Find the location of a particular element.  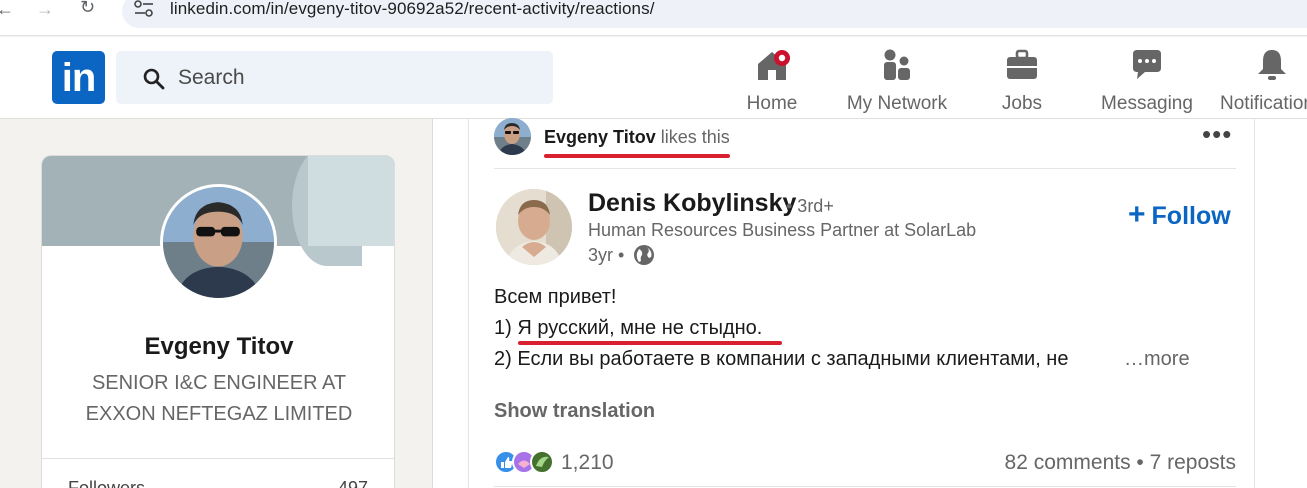

follow-button: + Follow is located at coordinates (1179, 215).